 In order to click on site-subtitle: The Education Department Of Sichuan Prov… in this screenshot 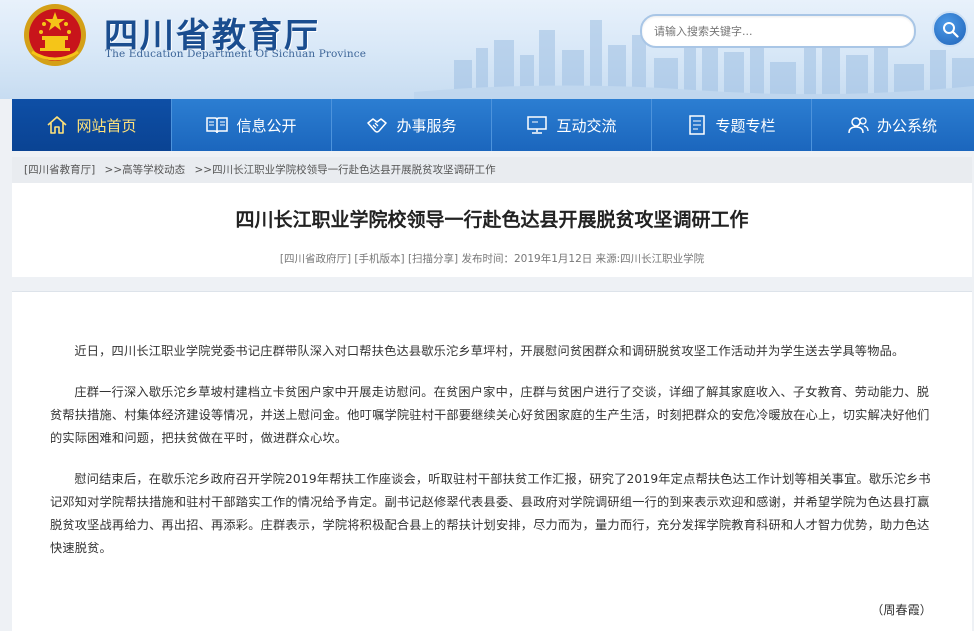, I will do `click(236, 54)`.